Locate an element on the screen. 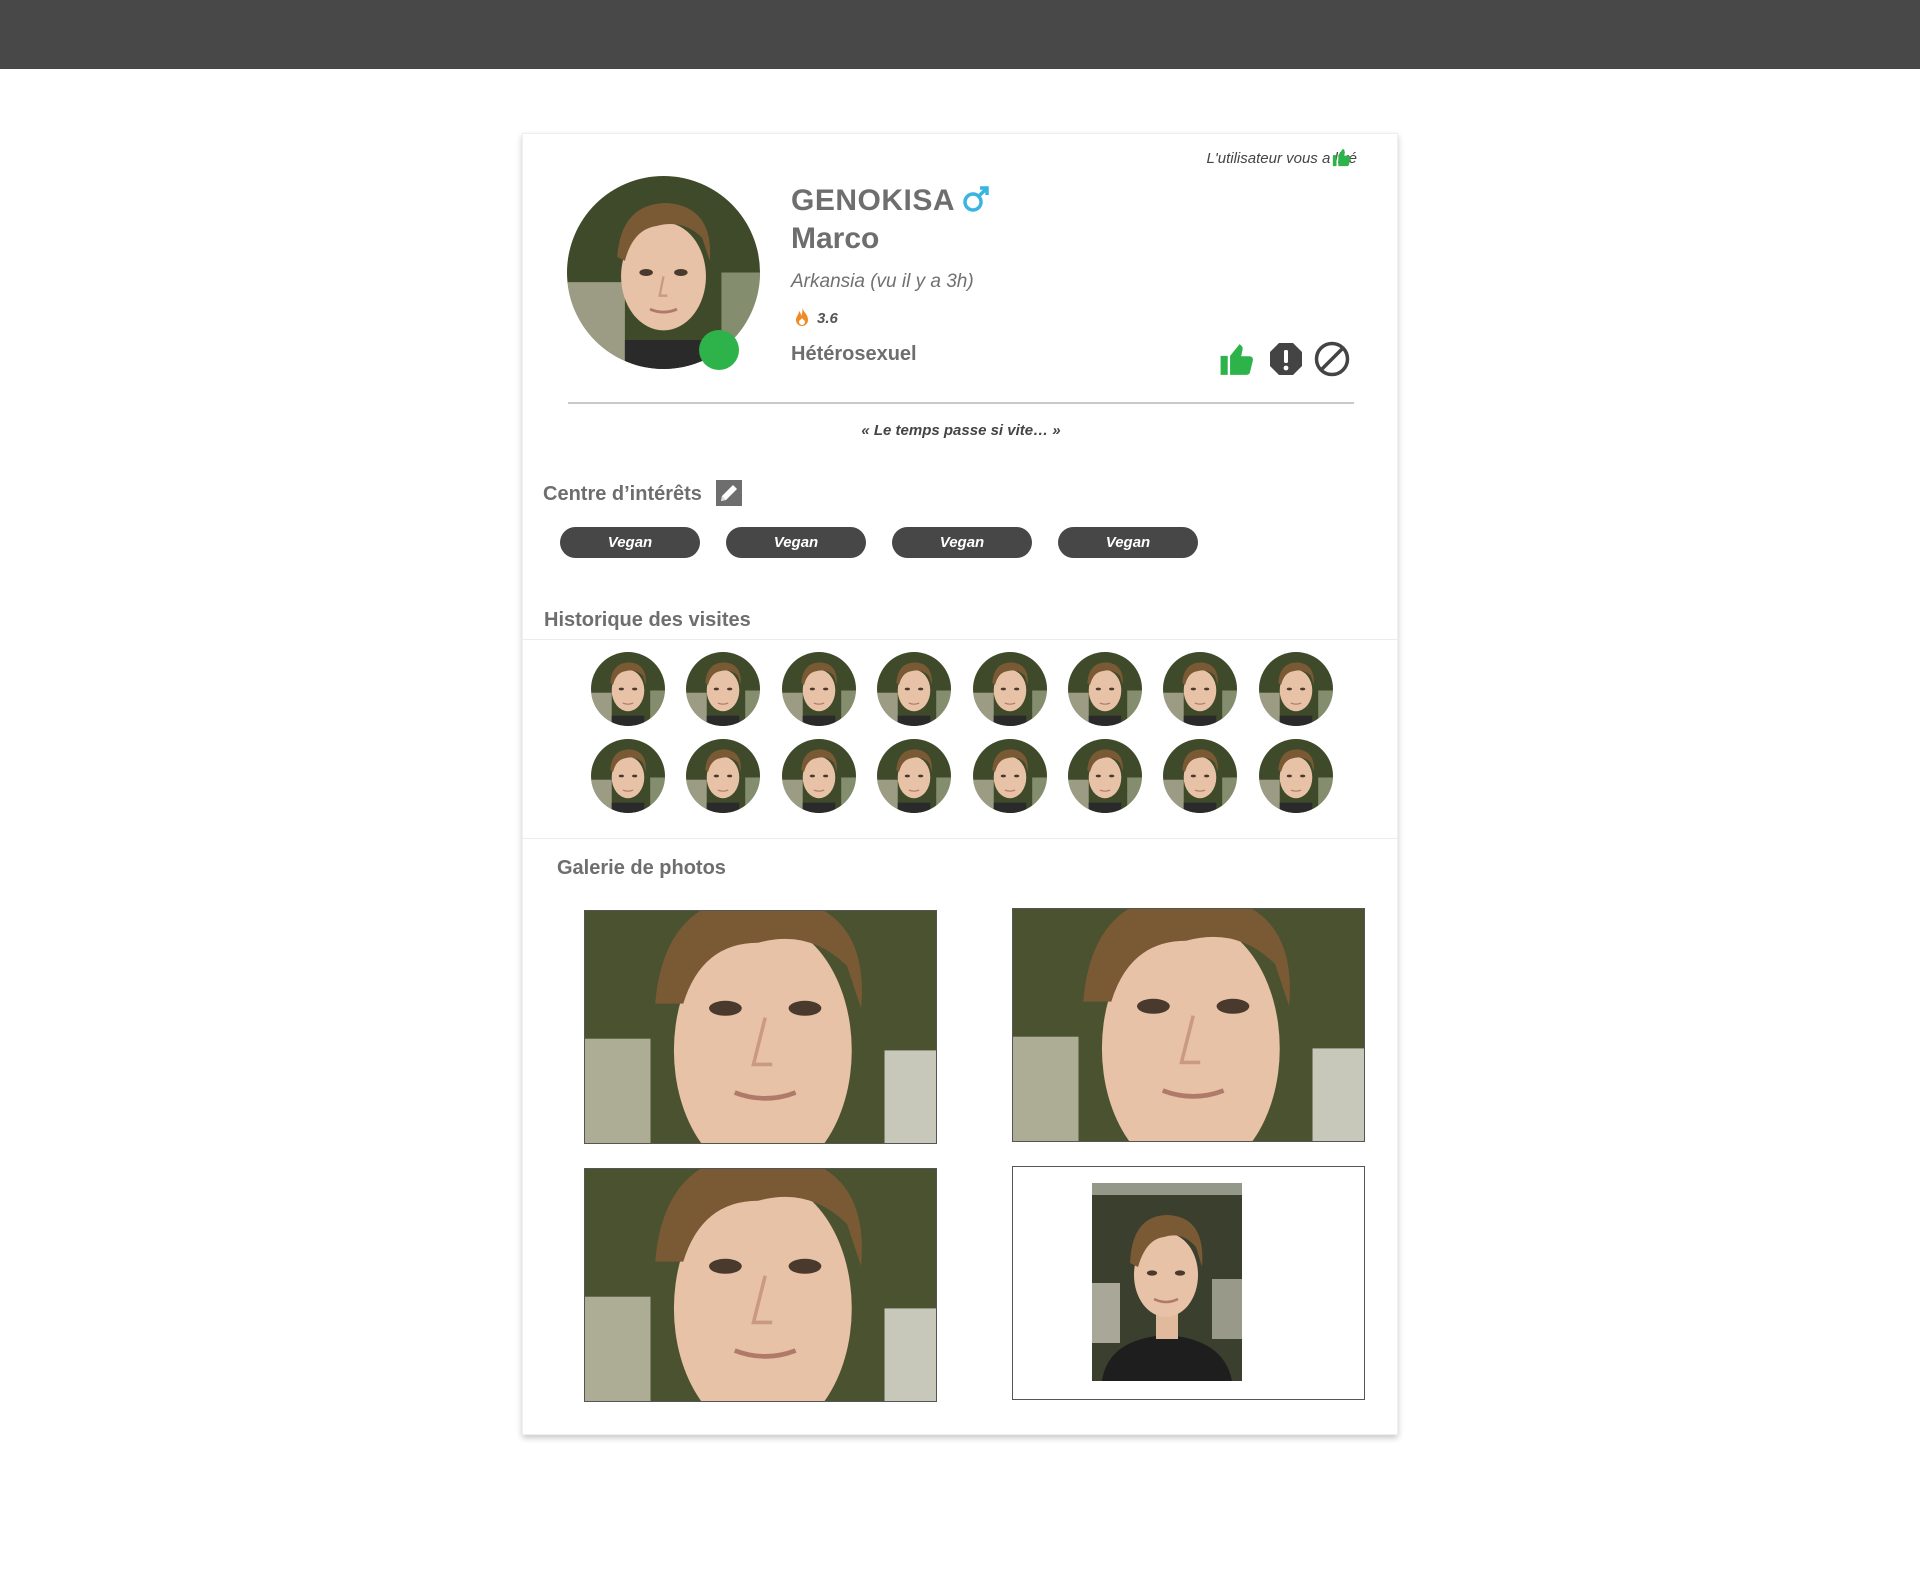  orientation: Hétérosexuel is located at coordinates (854, 354).